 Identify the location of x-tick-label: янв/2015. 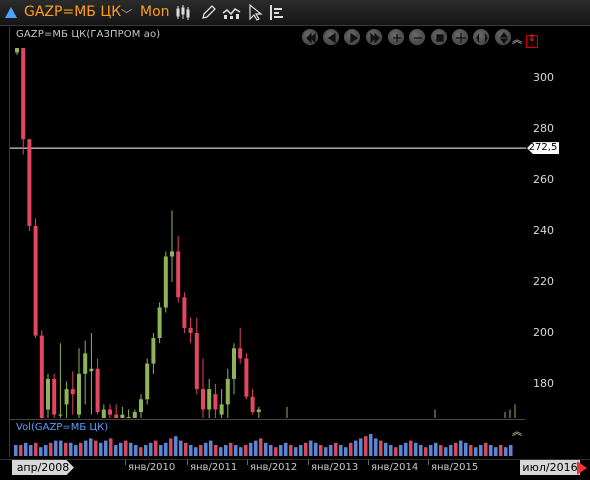
(455, 467).